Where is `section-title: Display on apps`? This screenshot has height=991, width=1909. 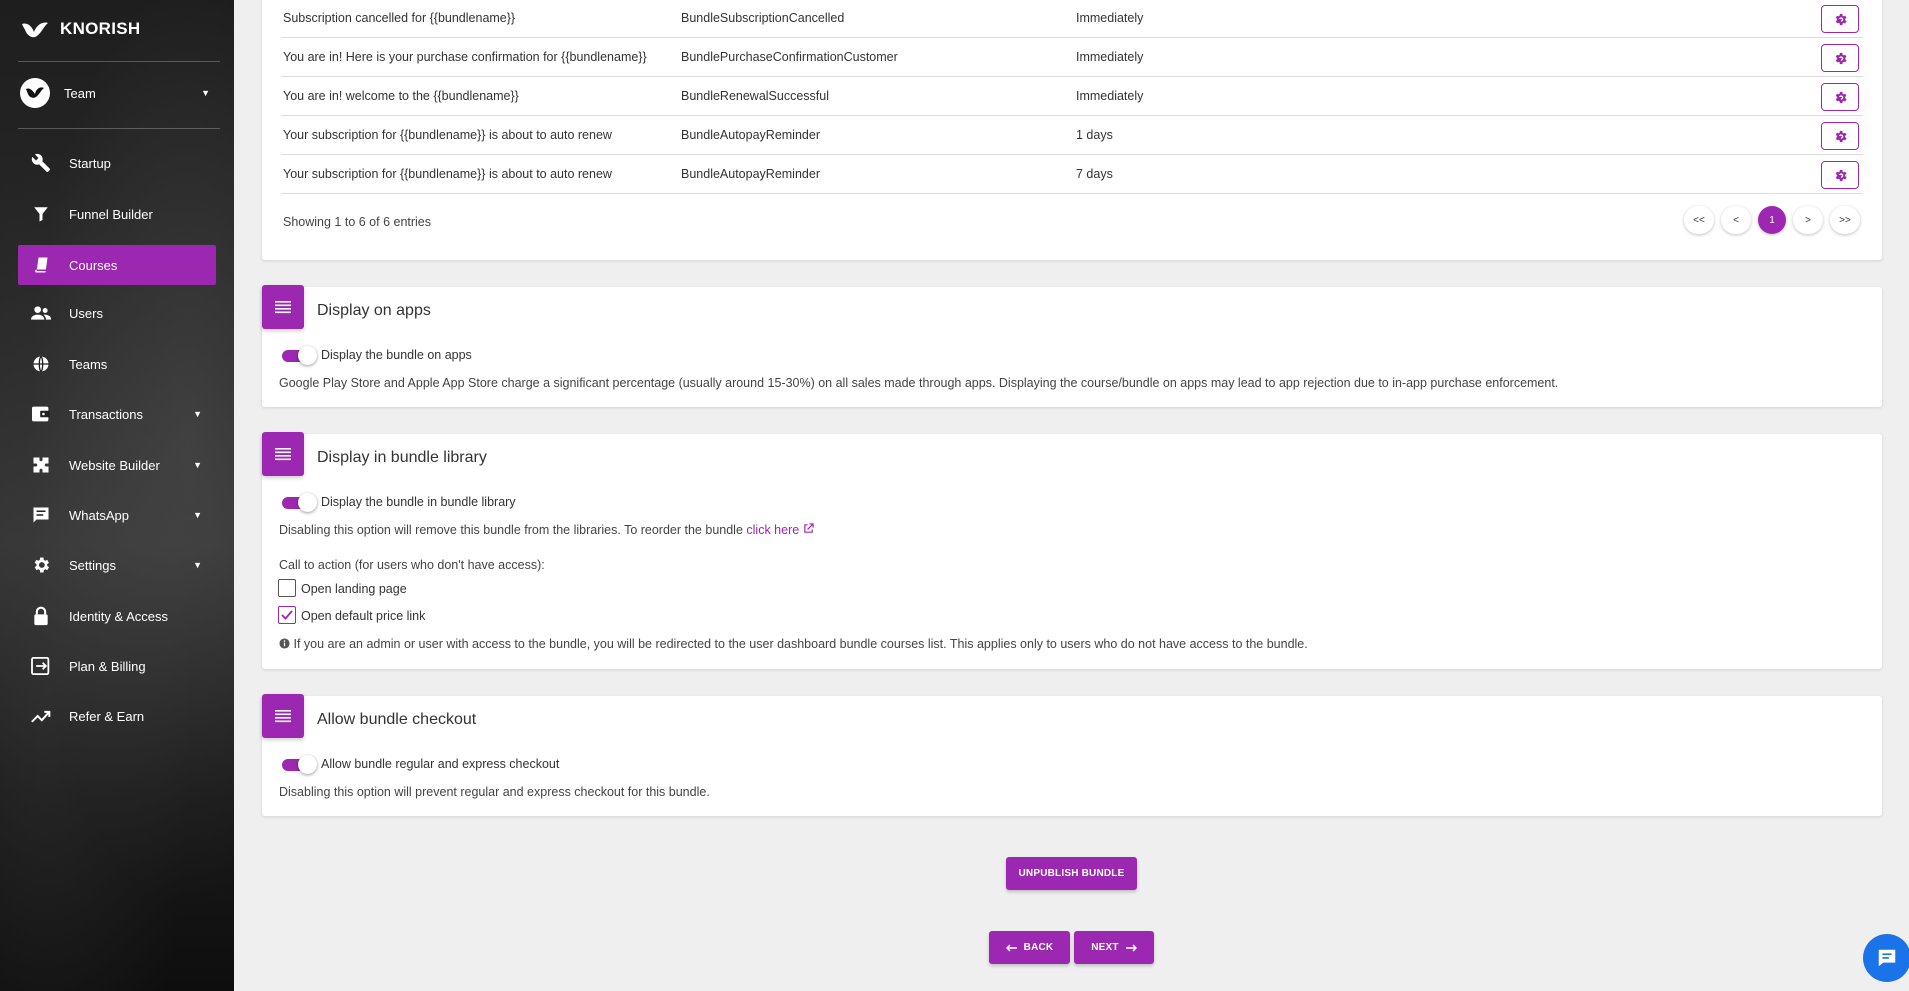 section-title: Display on apps is located at coordinates (374, 310).